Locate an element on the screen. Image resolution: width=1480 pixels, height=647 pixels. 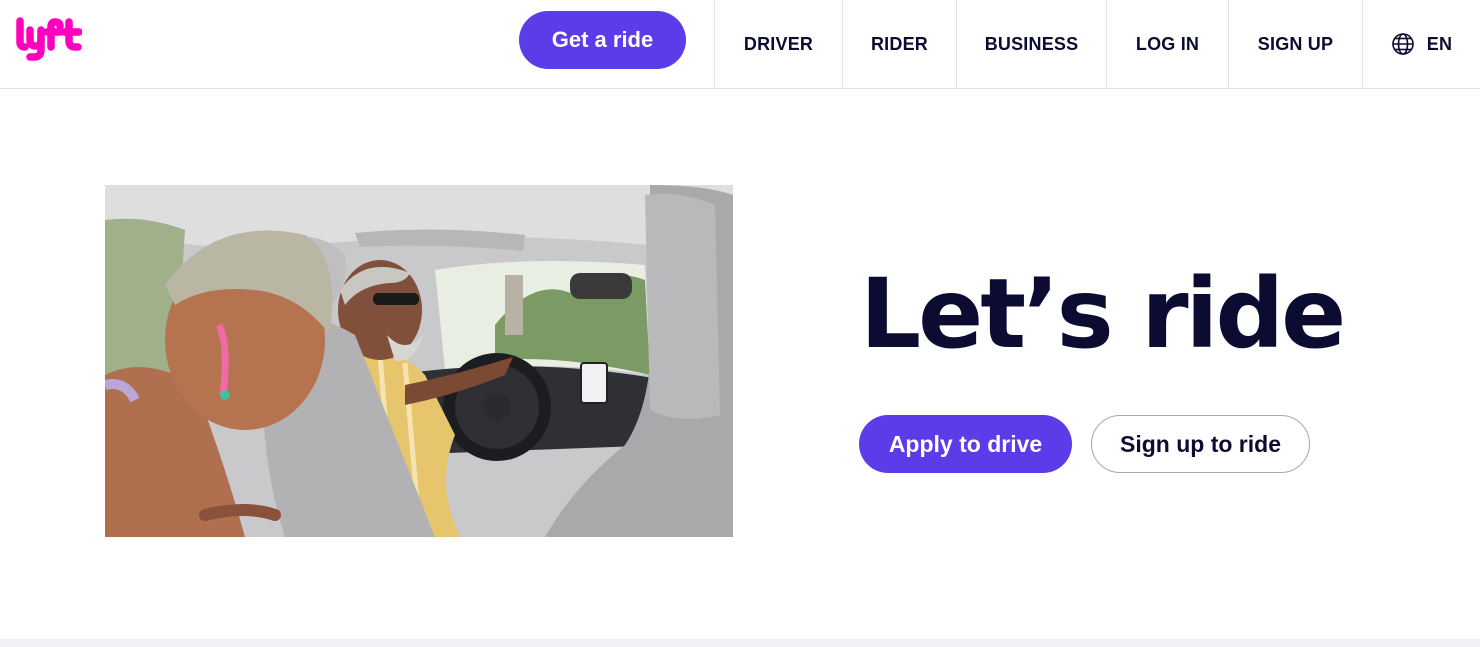
sign-up-to-ride-button: Sign up to ride is located at coordinates (1200, 444).